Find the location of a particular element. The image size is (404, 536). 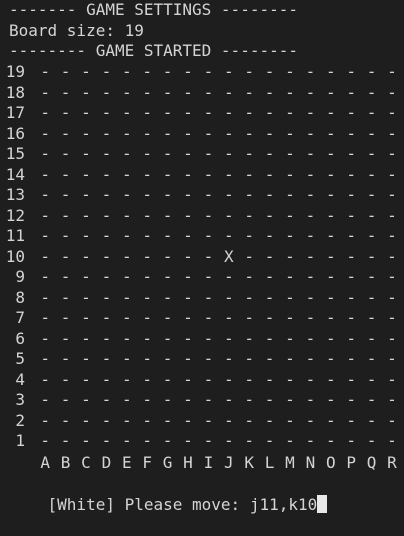

row-label: 19 is located at coordinates (15, 71).